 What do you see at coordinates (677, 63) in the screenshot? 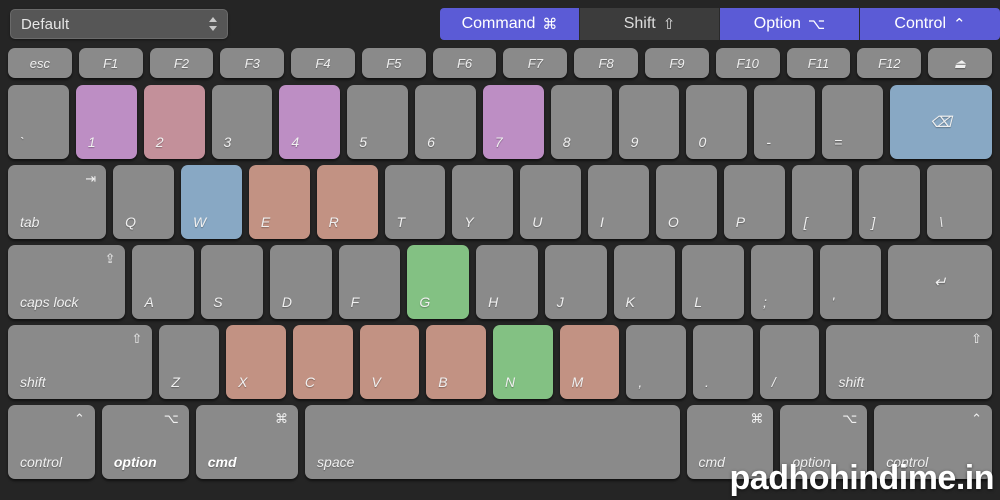
I see `key-f9: F9` at bounding box center [677, 63].